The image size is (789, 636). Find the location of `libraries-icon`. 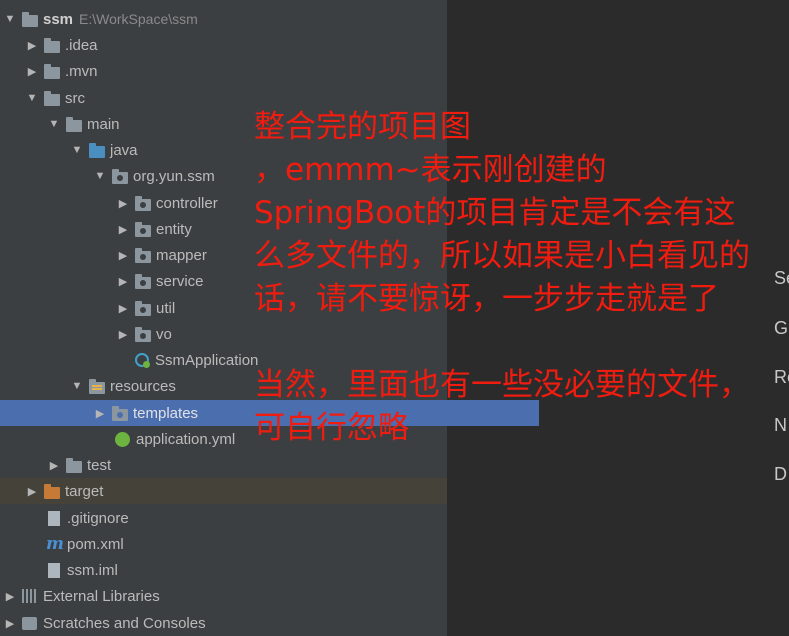

libraries-icon is located at coordinates (30, 596).